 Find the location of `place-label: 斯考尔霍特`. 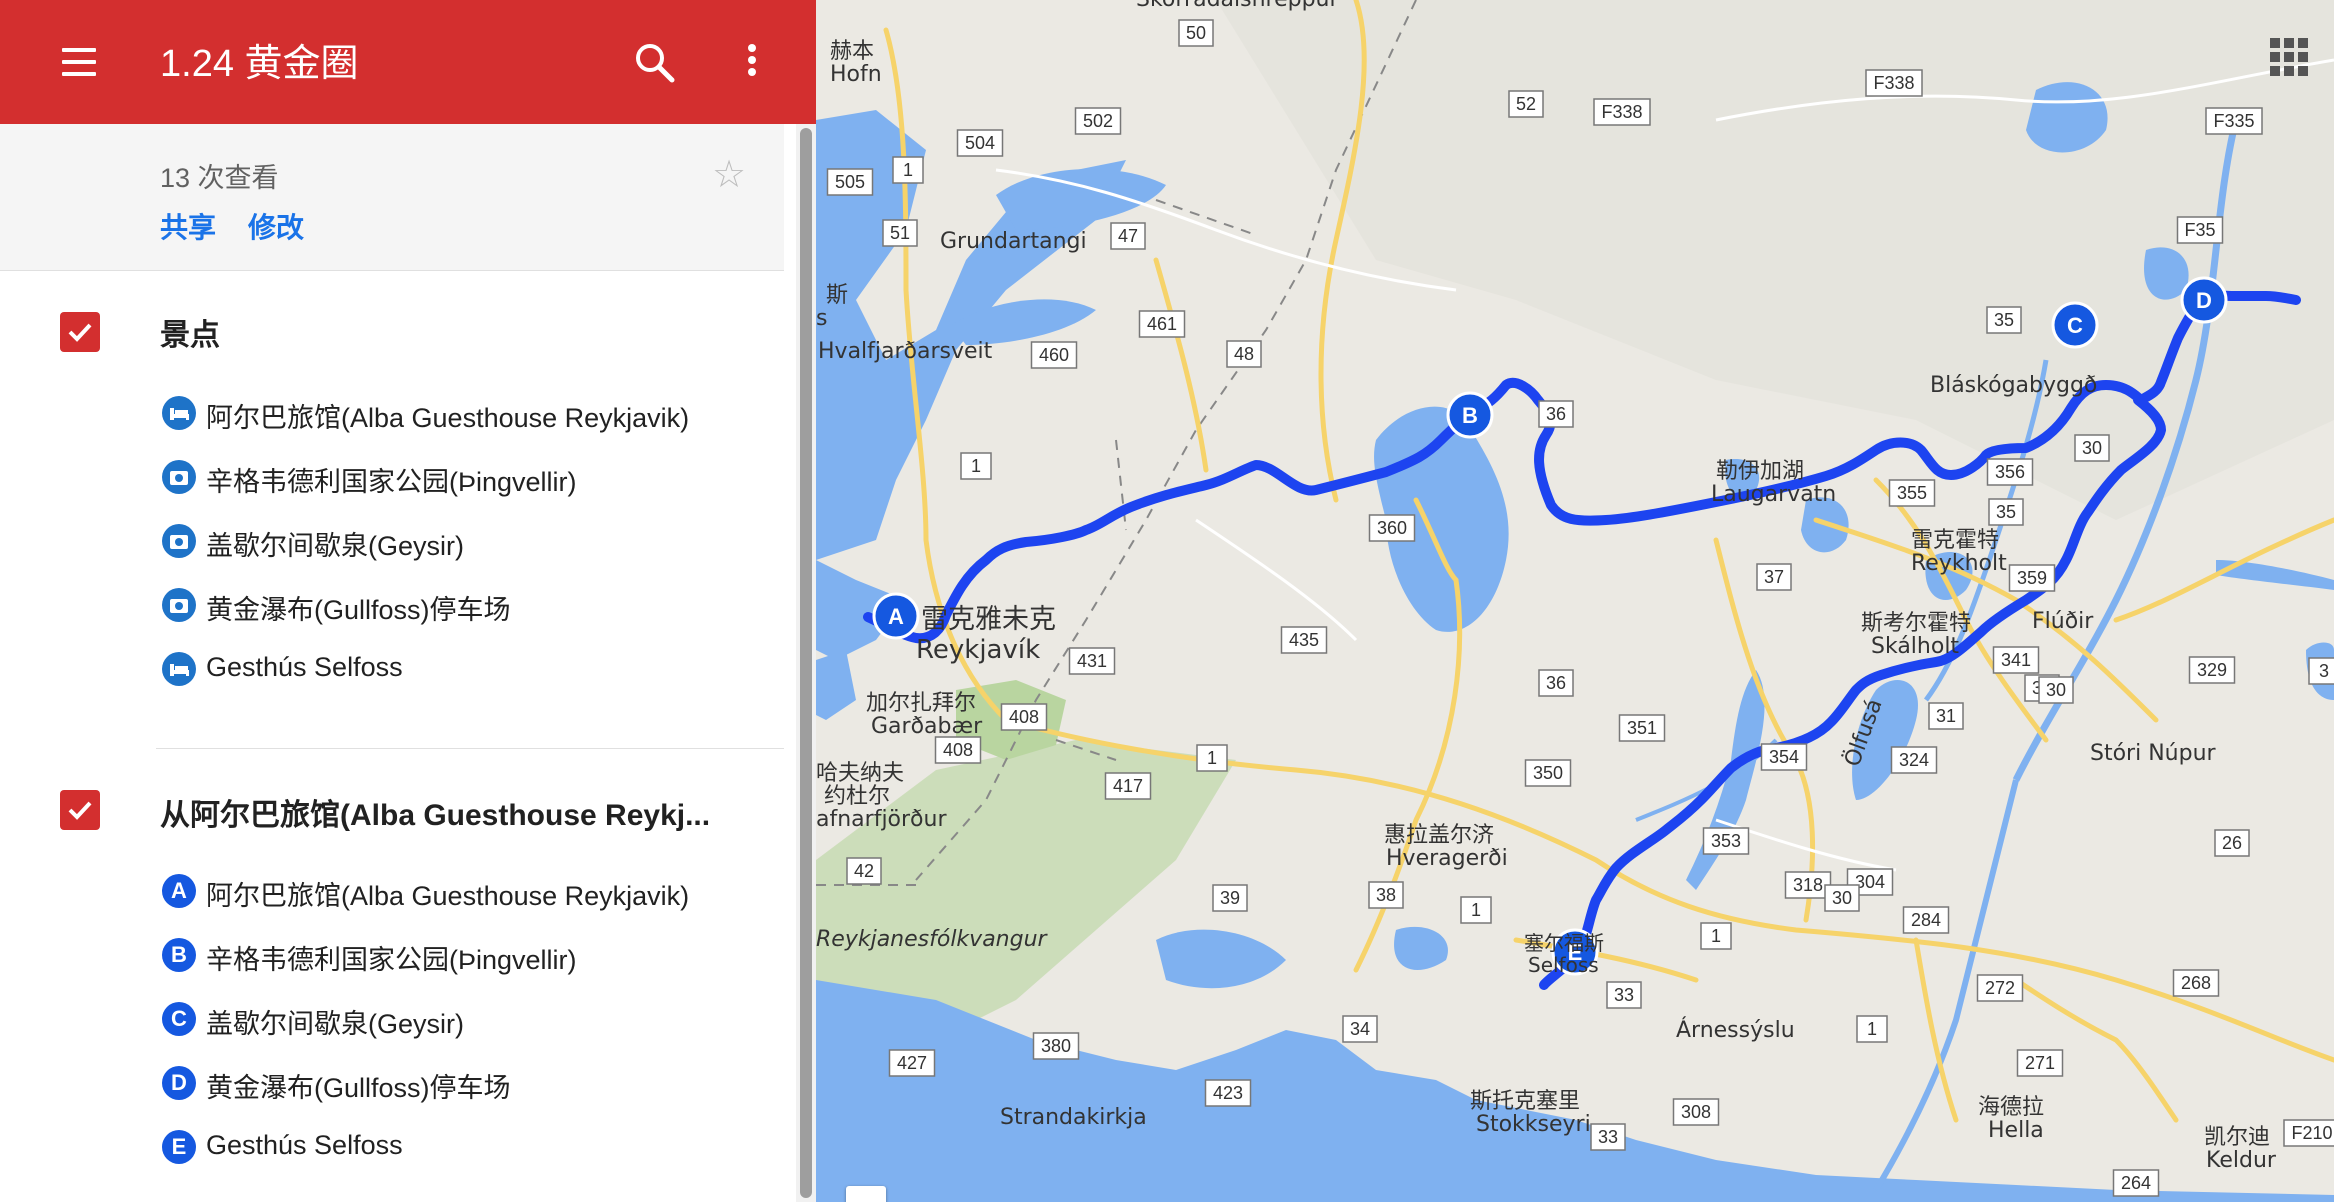

place-label: 斯考尔霍特 is located at coordinates (1916, 623).